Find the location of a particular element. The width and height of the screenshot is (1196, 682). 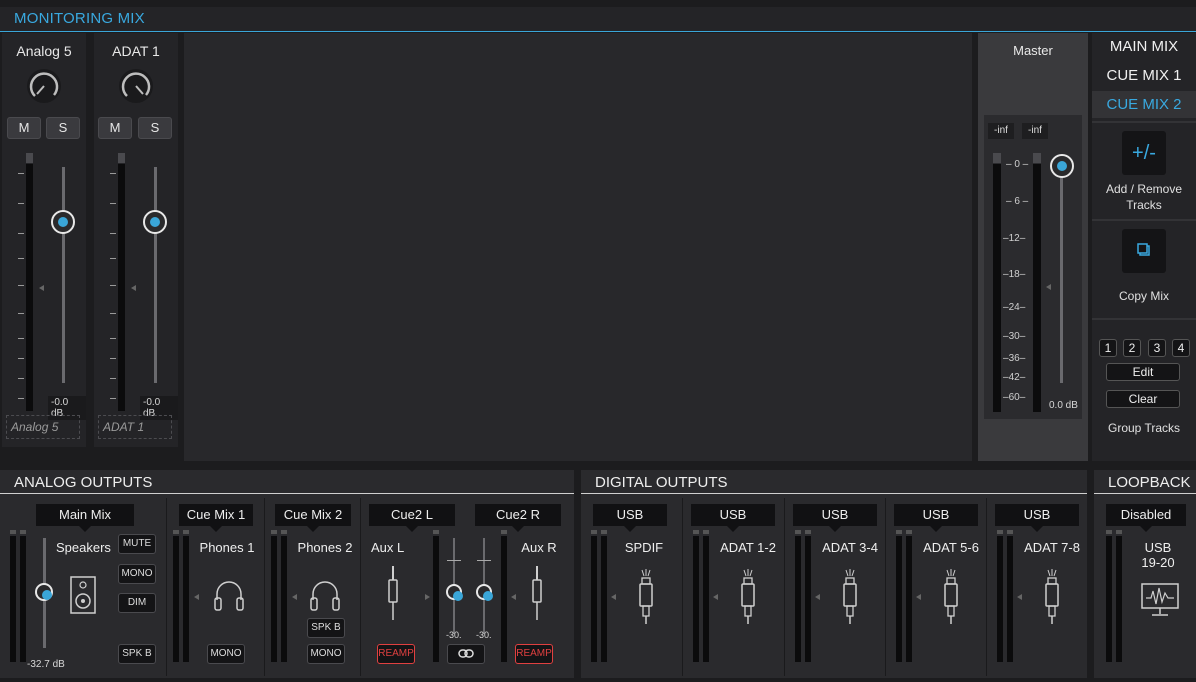

master-fader-track is located at coordinates (1061, 275).